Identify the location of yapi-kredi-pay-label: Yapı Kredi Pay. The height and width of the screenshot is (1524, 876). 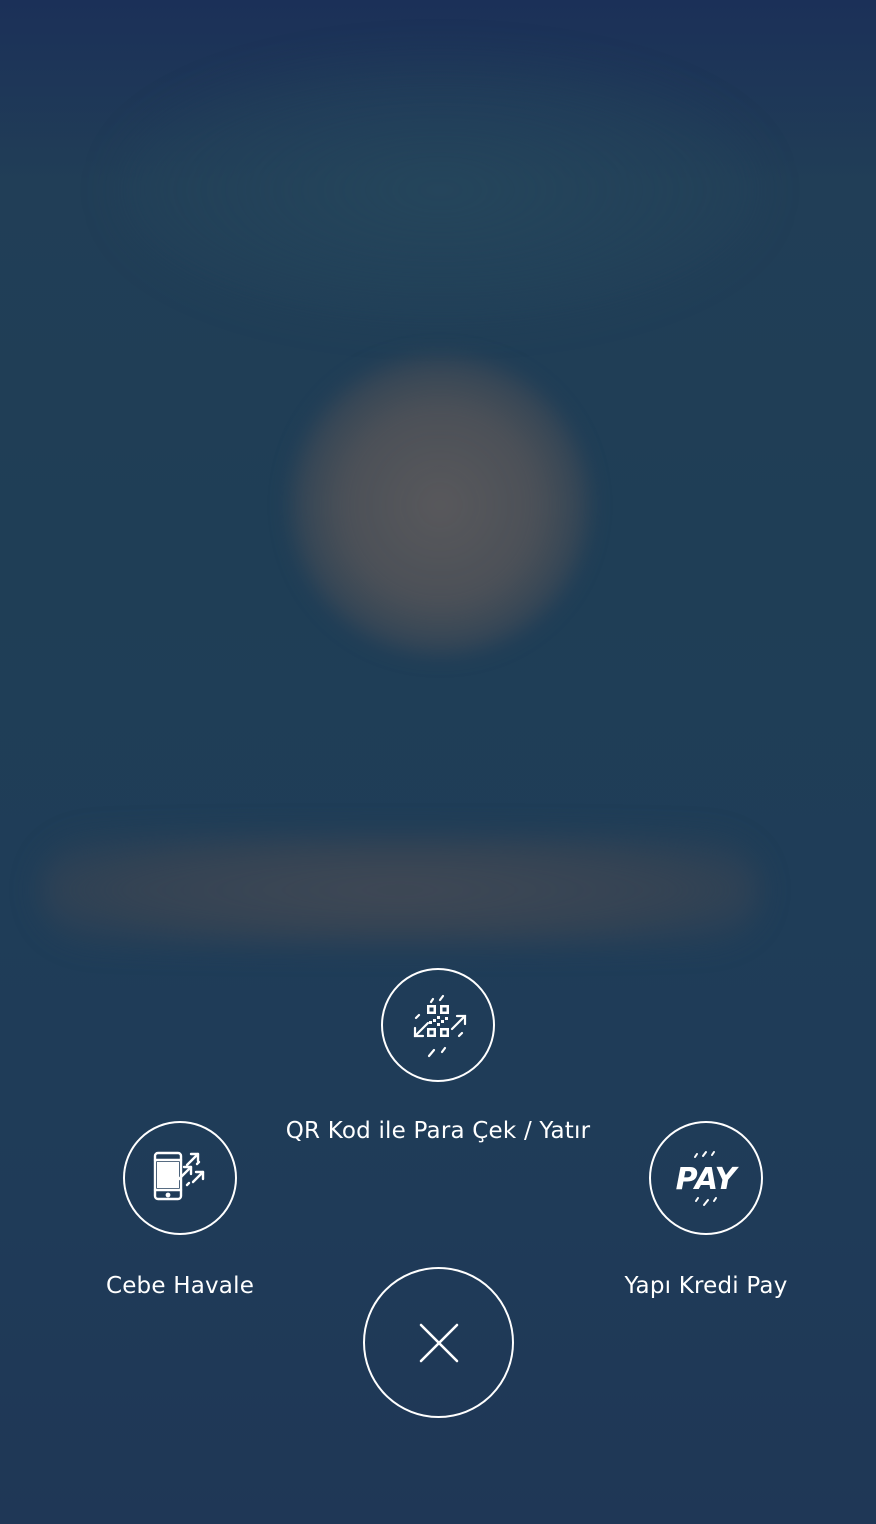
(706, 1286).